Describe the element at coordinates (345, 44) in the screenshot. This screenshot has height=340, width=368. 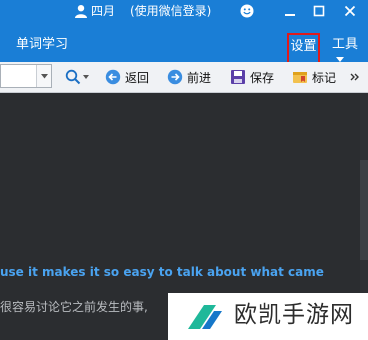
I see `menu-tools-label: 工具` at that location.